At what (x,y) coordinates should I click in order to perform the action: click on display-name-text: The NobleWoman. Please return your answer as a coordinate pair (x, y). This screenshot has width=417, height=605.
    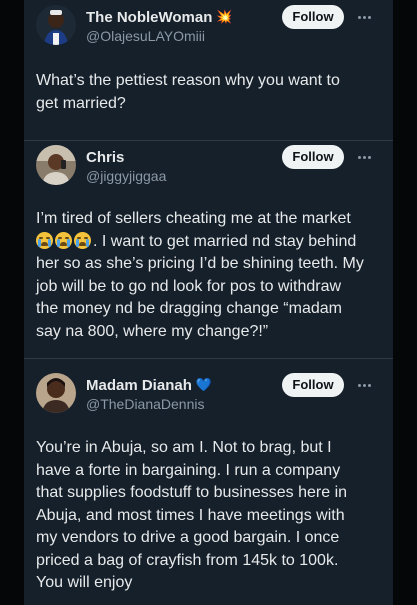
    Looking at the image, I should click on (149, 17).